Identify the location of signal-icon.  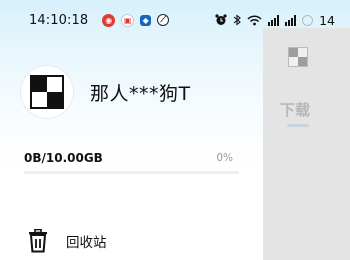
(274, 20).